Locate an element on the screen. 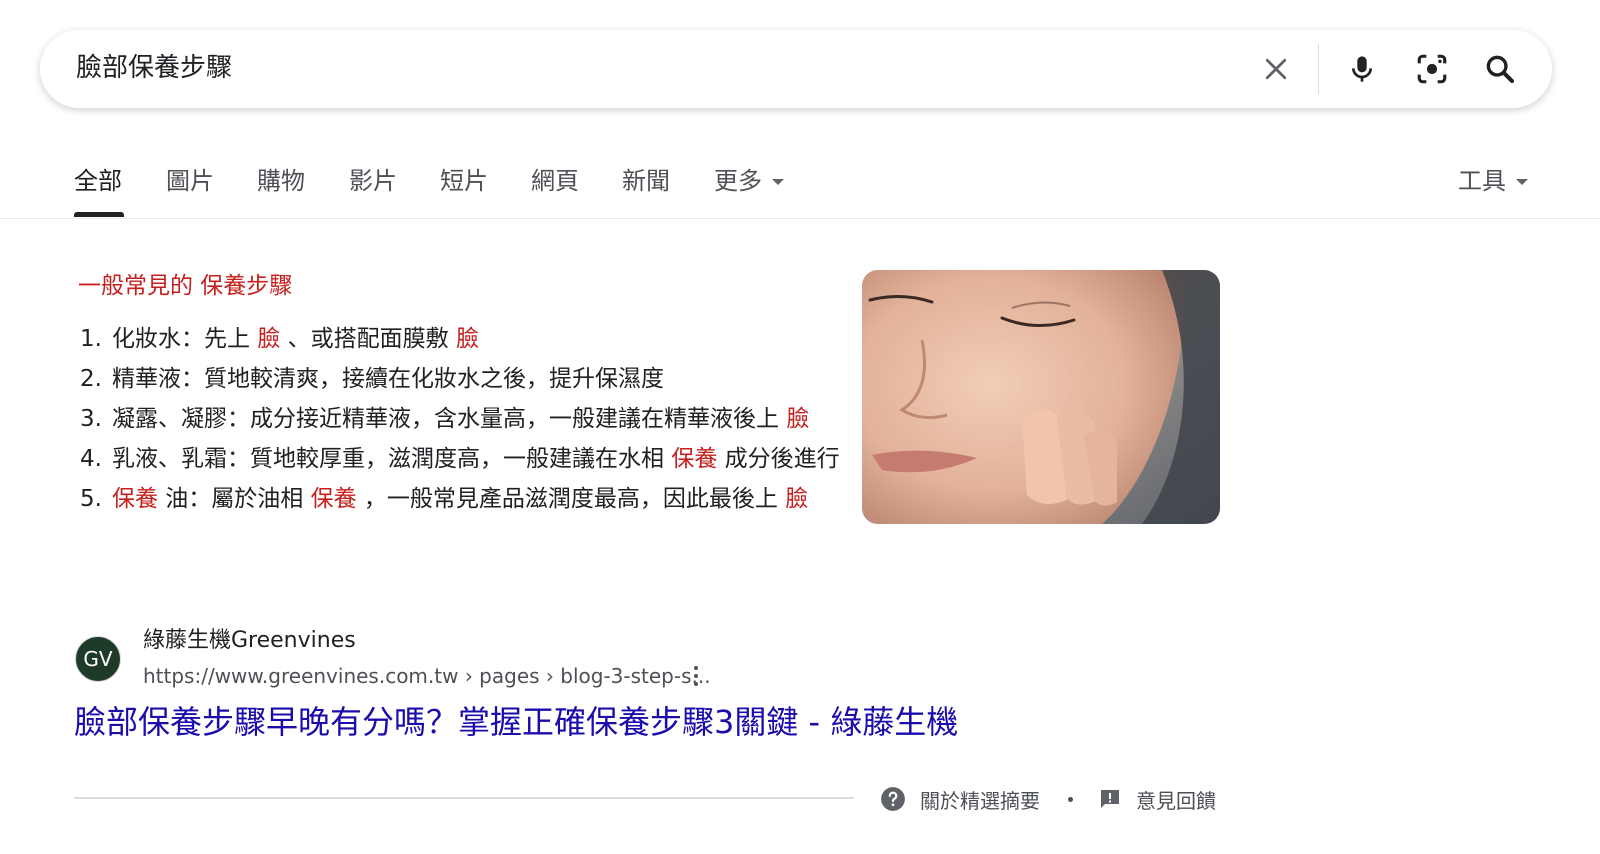  tab-web: 網頁 is located at coordinates (555, 181).